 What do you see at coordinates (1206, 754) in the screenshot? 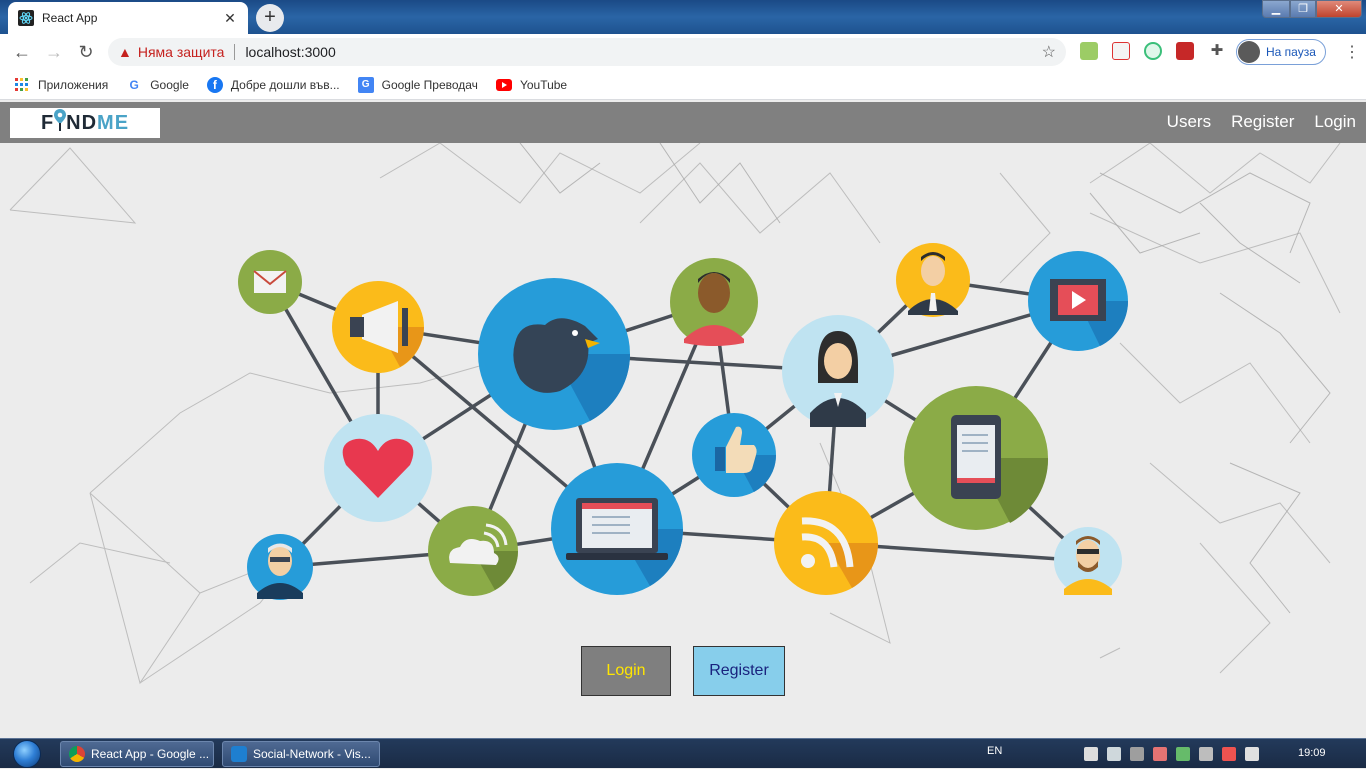
I see `signal-icon` at bounding box center [1206, 754].